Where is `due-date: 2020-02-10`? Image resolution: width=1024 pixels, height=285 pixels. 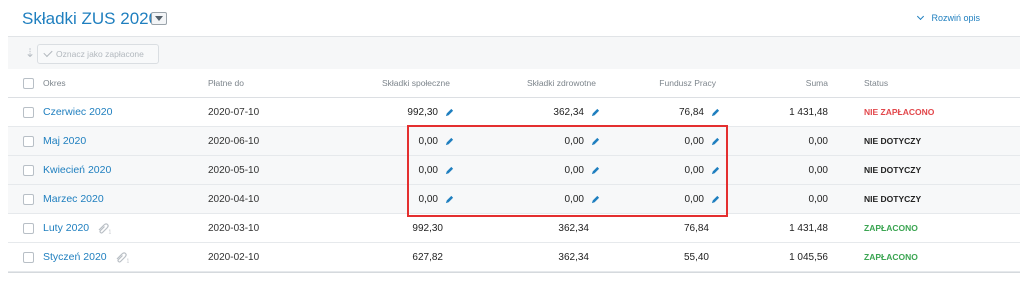 due-date: 2020-02-10 is located at coordinates (234, 257).